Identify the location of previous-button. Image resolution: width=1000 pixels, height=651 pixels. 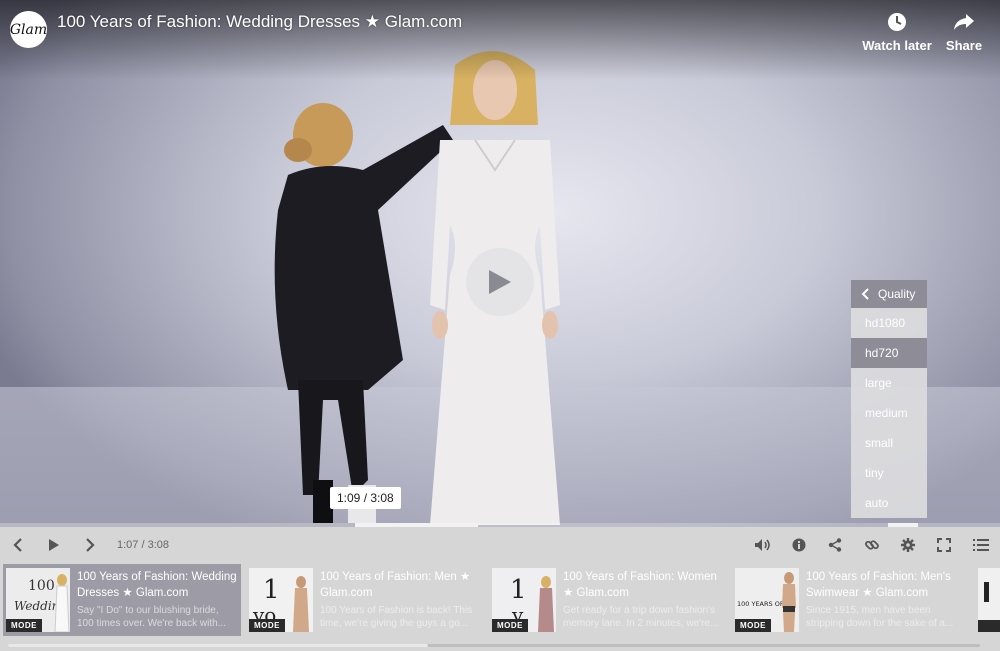
(18, 545).